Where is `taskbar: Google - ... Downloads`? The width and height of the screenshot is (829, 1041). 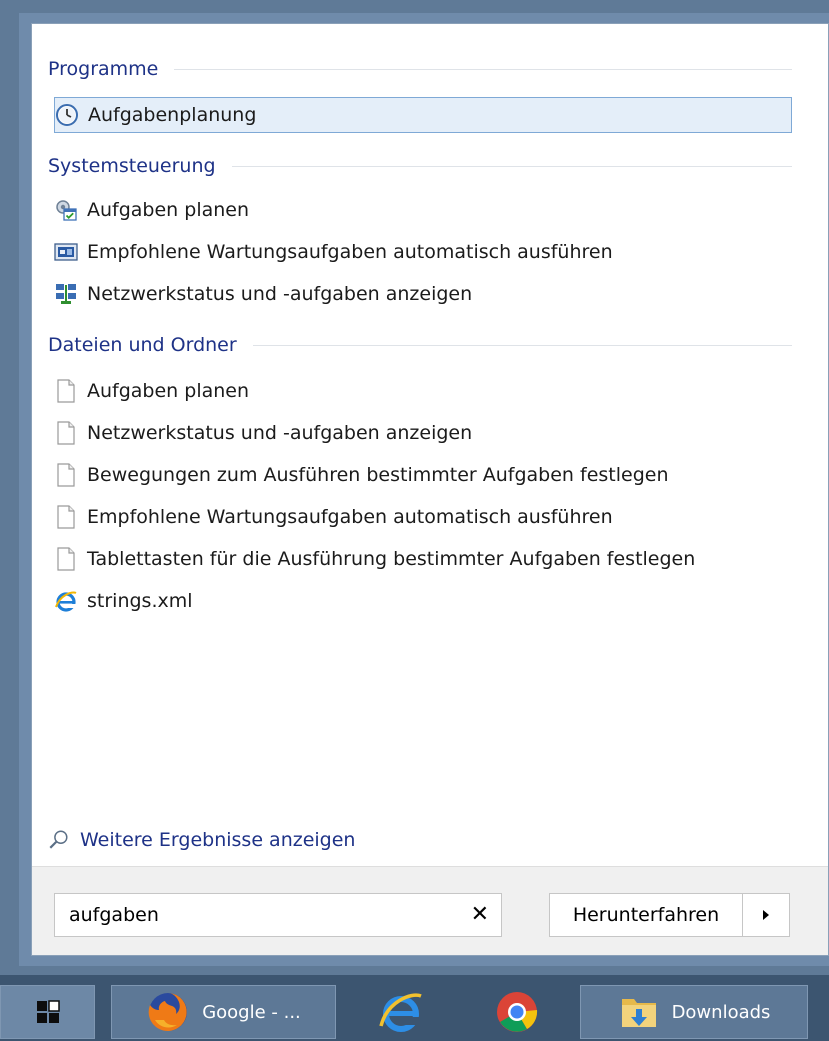 taskbar: Google - ... Downloads is located at coordinates (414, 1008).